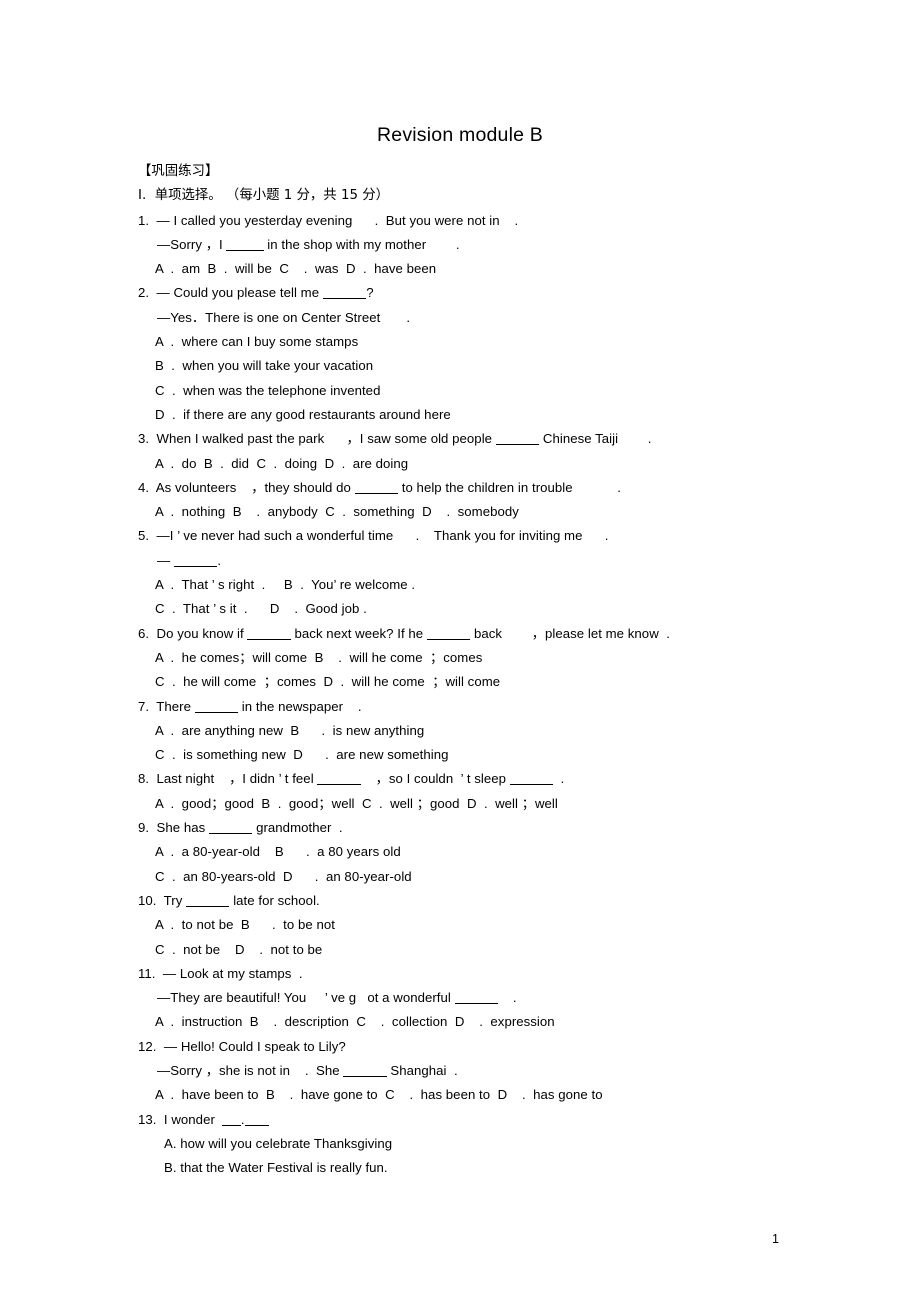  I want to click on question-subline: —Sorry ，she is not in . She Shanghai ., so click(307, 1070).